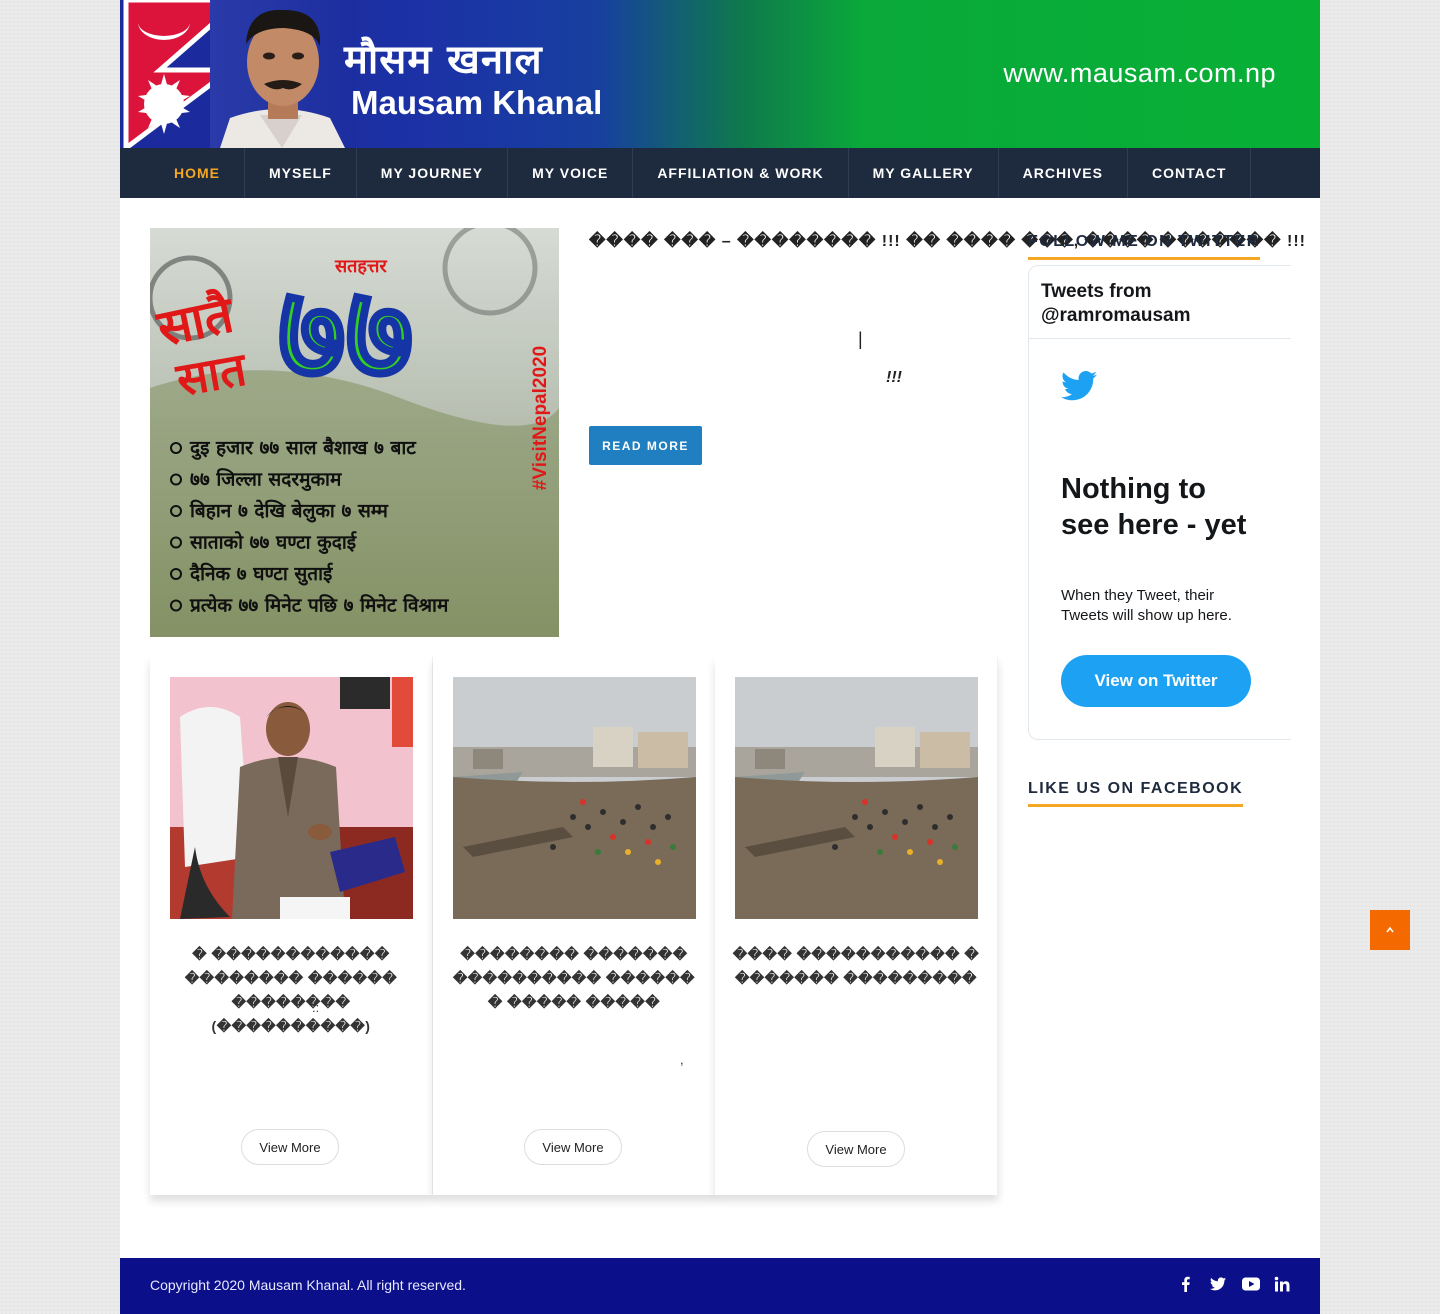 The height and width of the screenshot is (1314, 1440). Describe the element at coordinates (894, 377) in the screenshot. I see `featured-excerpt-exclaim: !!!` at that location.